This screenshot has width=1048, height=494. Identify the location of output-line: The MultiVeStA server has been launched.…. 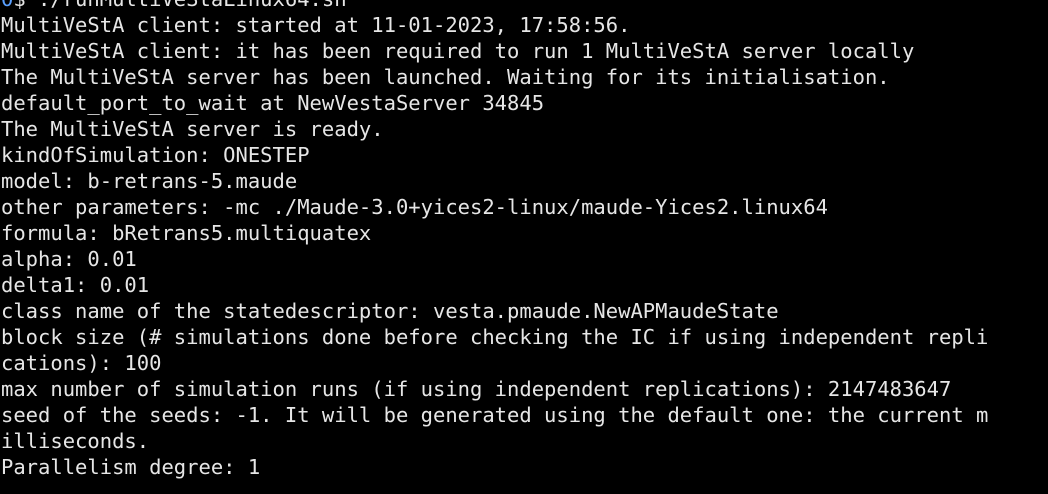
(445, 77).